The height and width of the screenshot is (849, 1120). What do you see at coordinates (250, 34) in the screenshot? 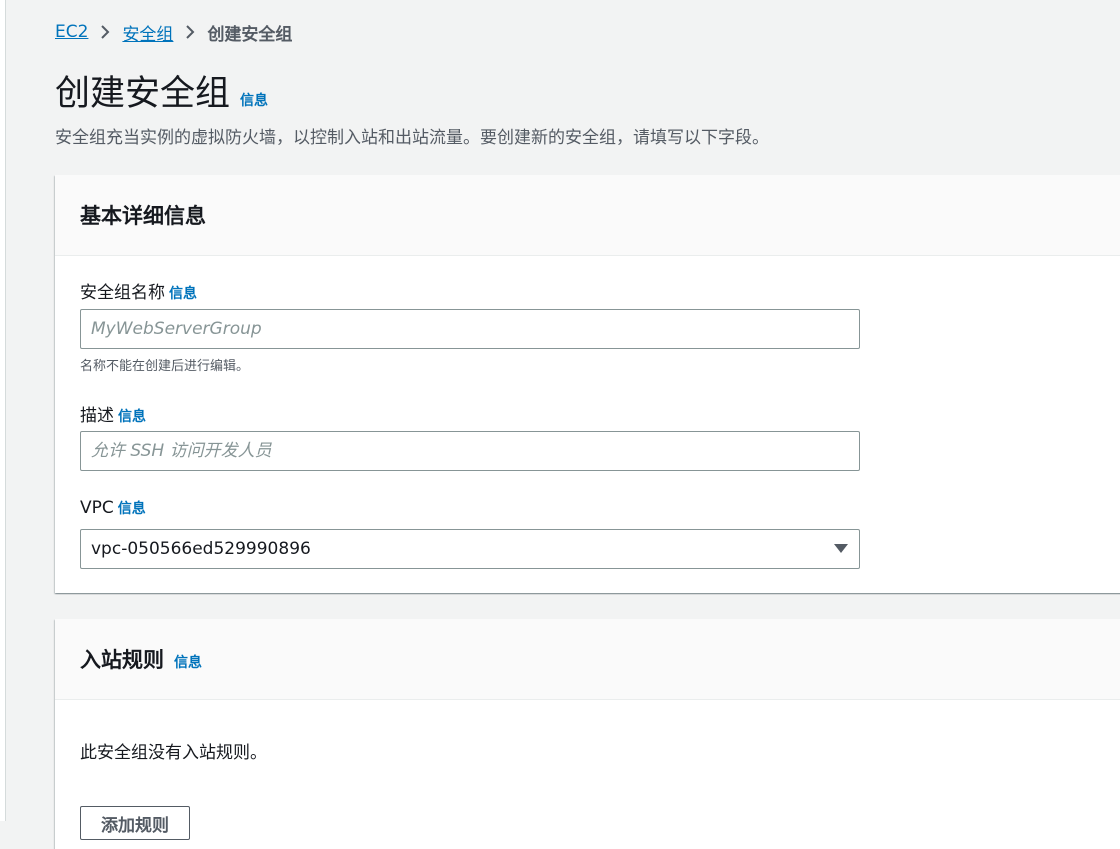
I see `breadcrumb-current: 创建安全组` at bounding box center [250, 34].